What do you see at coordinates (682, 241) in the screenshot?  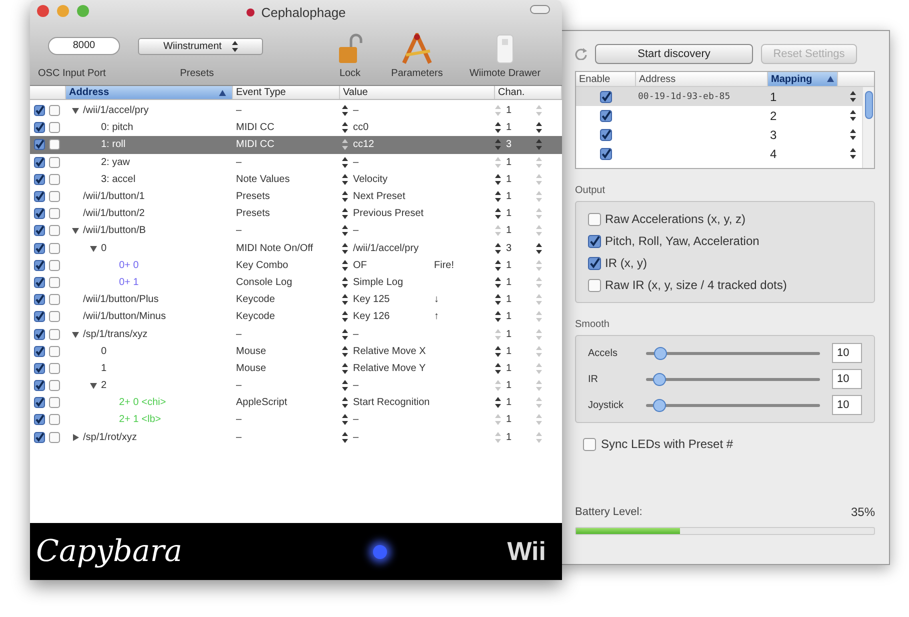 I see `option-label: Pitch, Roll, Yaw, Acceleration` at bounding box center [682, 241].